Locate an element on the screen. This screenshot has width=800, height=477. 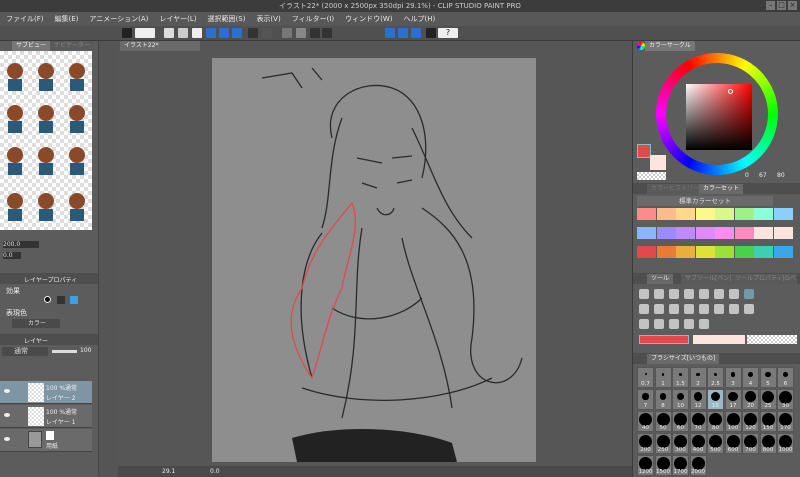
minimize-button: – is located at coordinates (770, 5).